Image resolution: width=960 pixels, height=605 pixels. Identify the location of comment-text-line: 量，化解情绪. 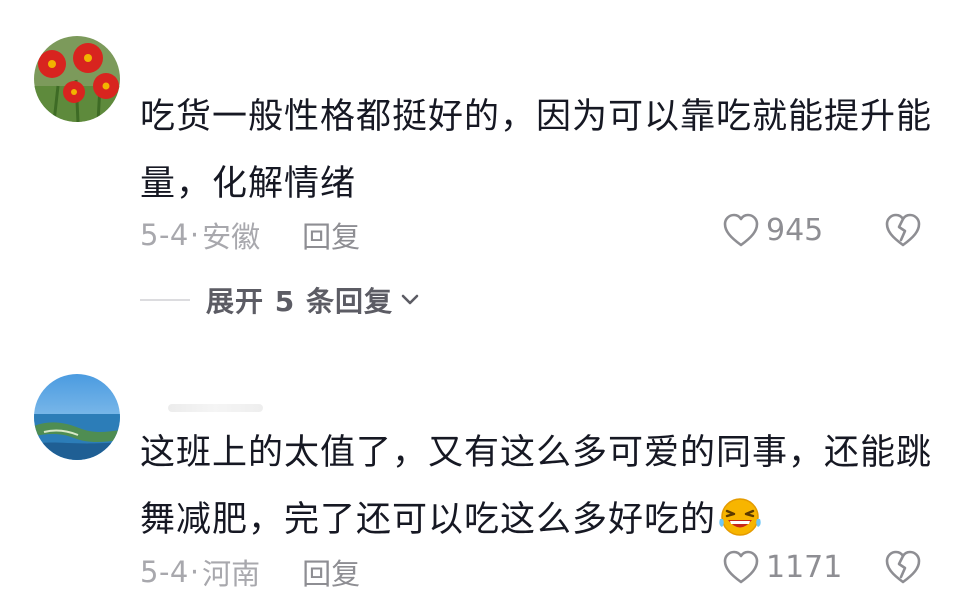
(248, 184).